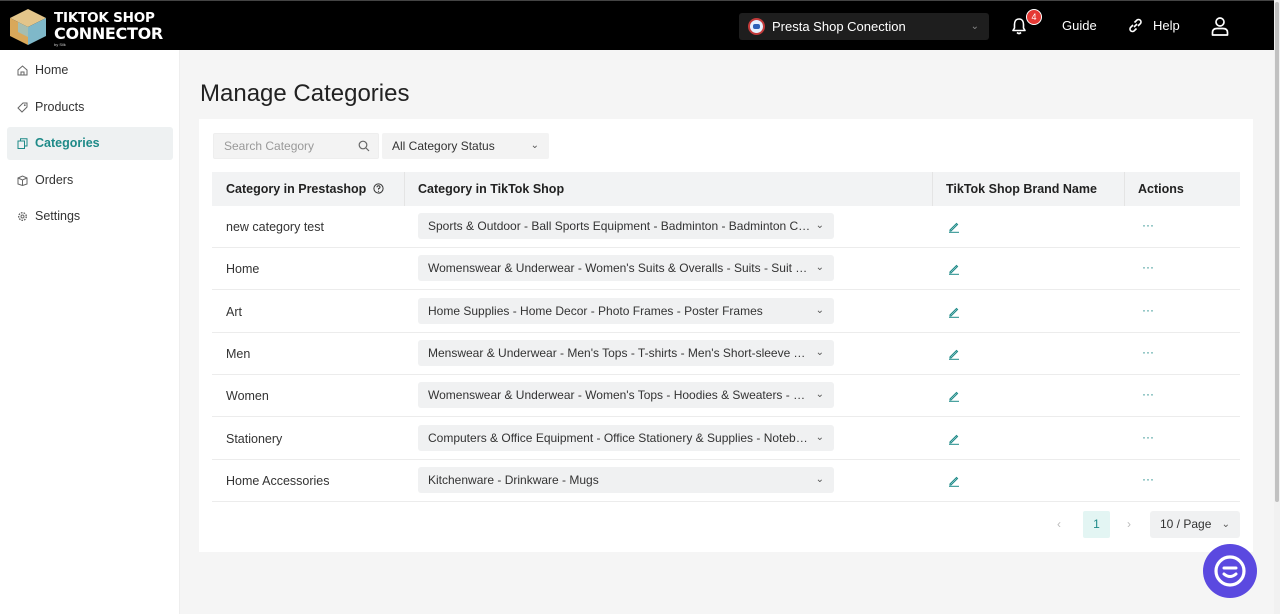 This screenshot has width=1280, height=614. What do you see at coordinates (90, 107) in the screenshot?
I see `sidebar-item-products: Products` at bounding box center [90, 107].